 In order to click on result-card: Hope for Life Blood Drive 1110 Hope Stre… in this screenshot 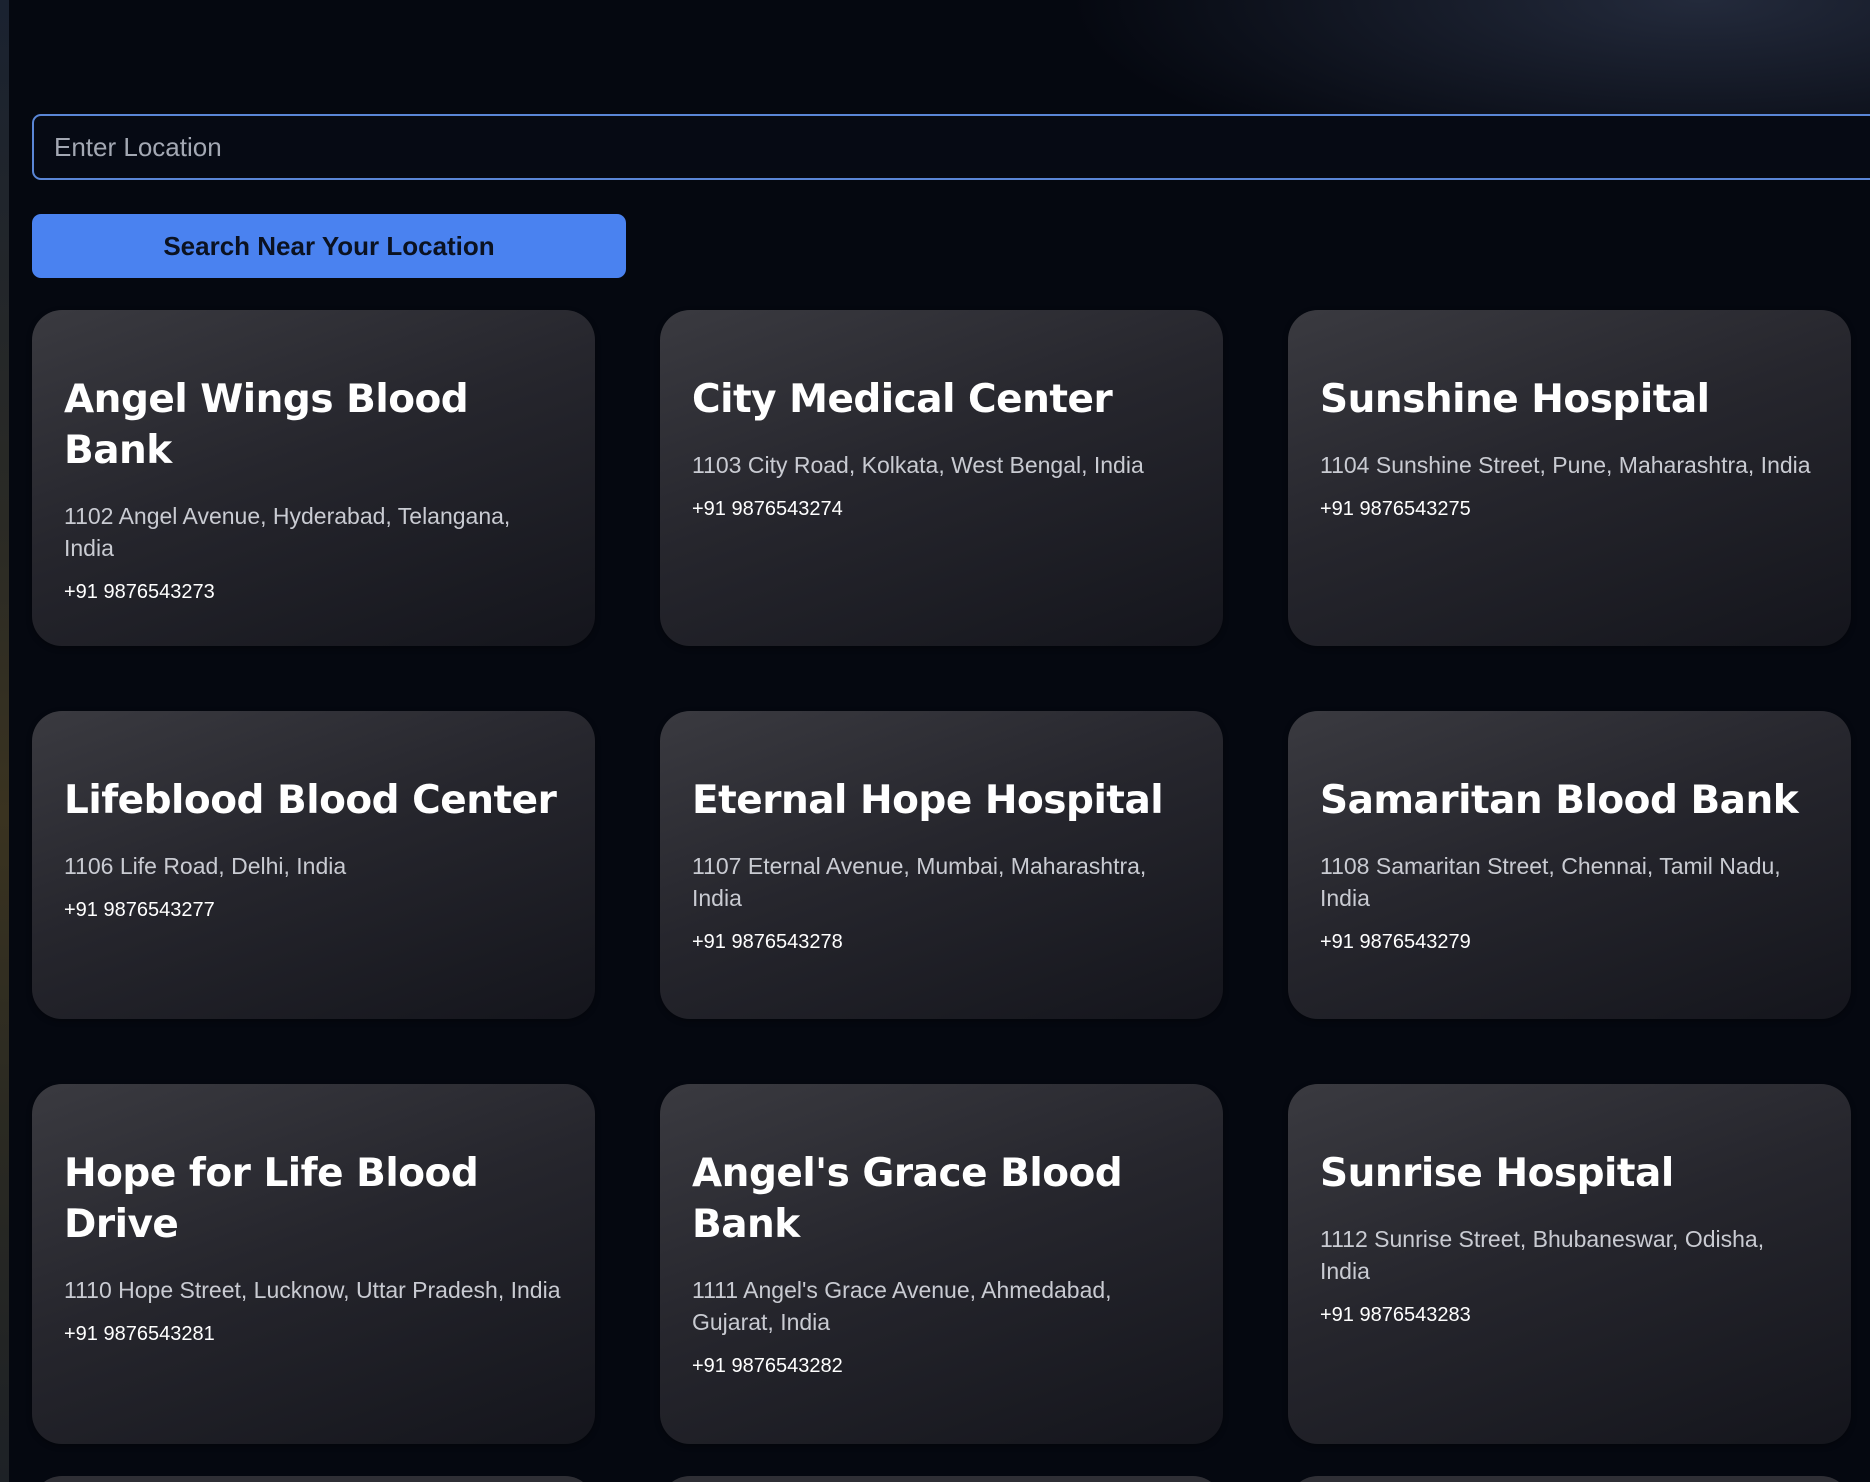, I will do `click(313, 1264)`.